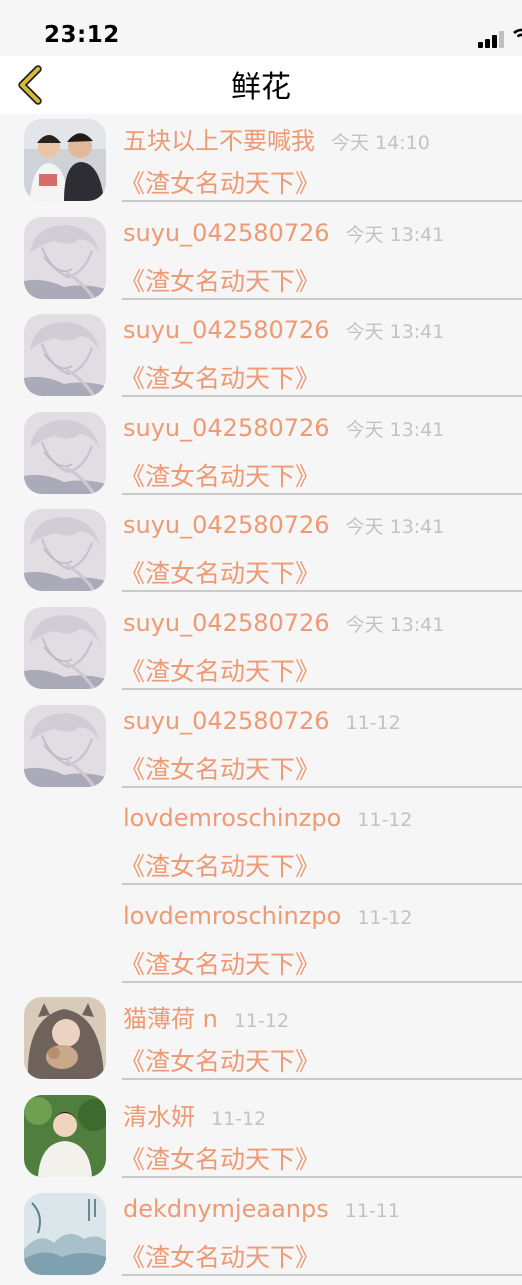 The image size is (522, 1285). Describe the element at coordinates (380, 143) in the screenshot. I see `timestamp: 今天 14:10` at that location.